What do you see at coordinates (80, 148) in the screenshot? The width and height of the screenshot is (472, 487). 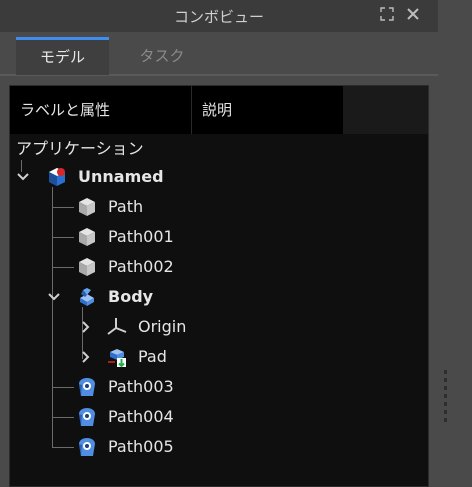 I see `tree-root-label: アプリケーション` at bounding box center [80, 148].